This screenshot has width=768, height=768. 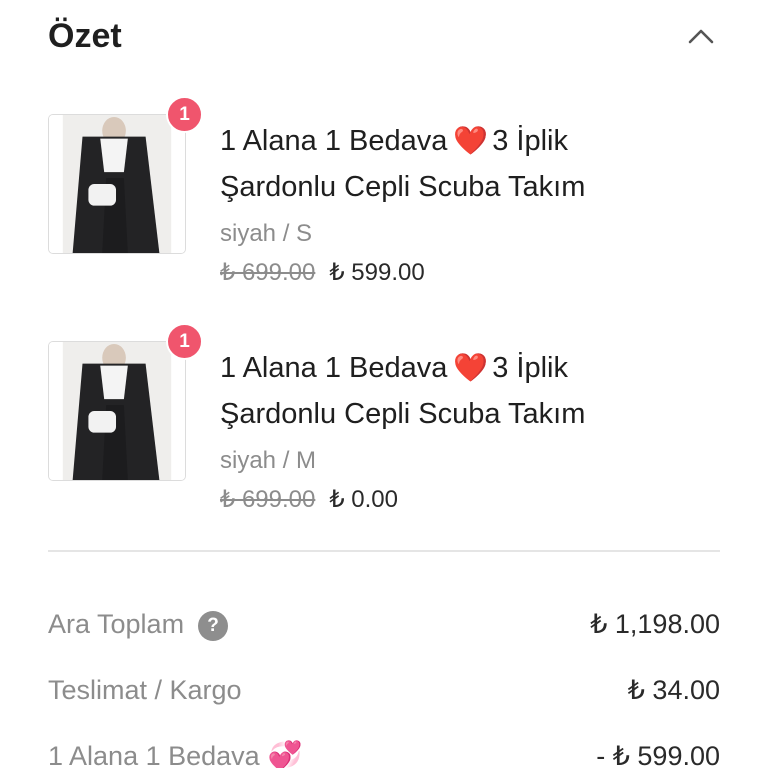 What do you see at coordinates (285, 754) in the screenshot?
I see `hearts-icon: 💞` at bounding box center [285, 754].